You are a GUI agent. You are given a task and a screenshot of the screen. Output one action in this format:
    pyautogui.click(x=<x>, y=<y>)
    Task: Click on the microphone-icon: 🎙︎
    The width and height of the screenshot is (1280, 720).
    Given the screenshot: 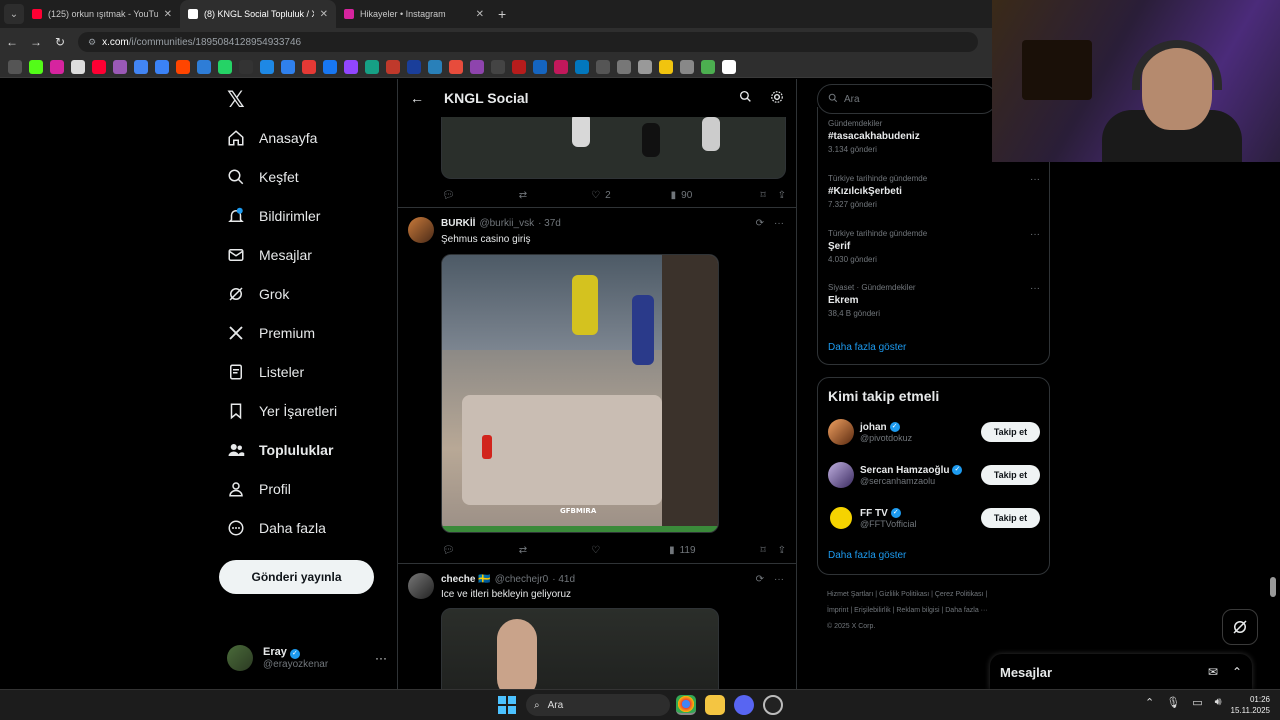 What is the action you would take?
    pyautogui.click(x=1173, y=702)
    